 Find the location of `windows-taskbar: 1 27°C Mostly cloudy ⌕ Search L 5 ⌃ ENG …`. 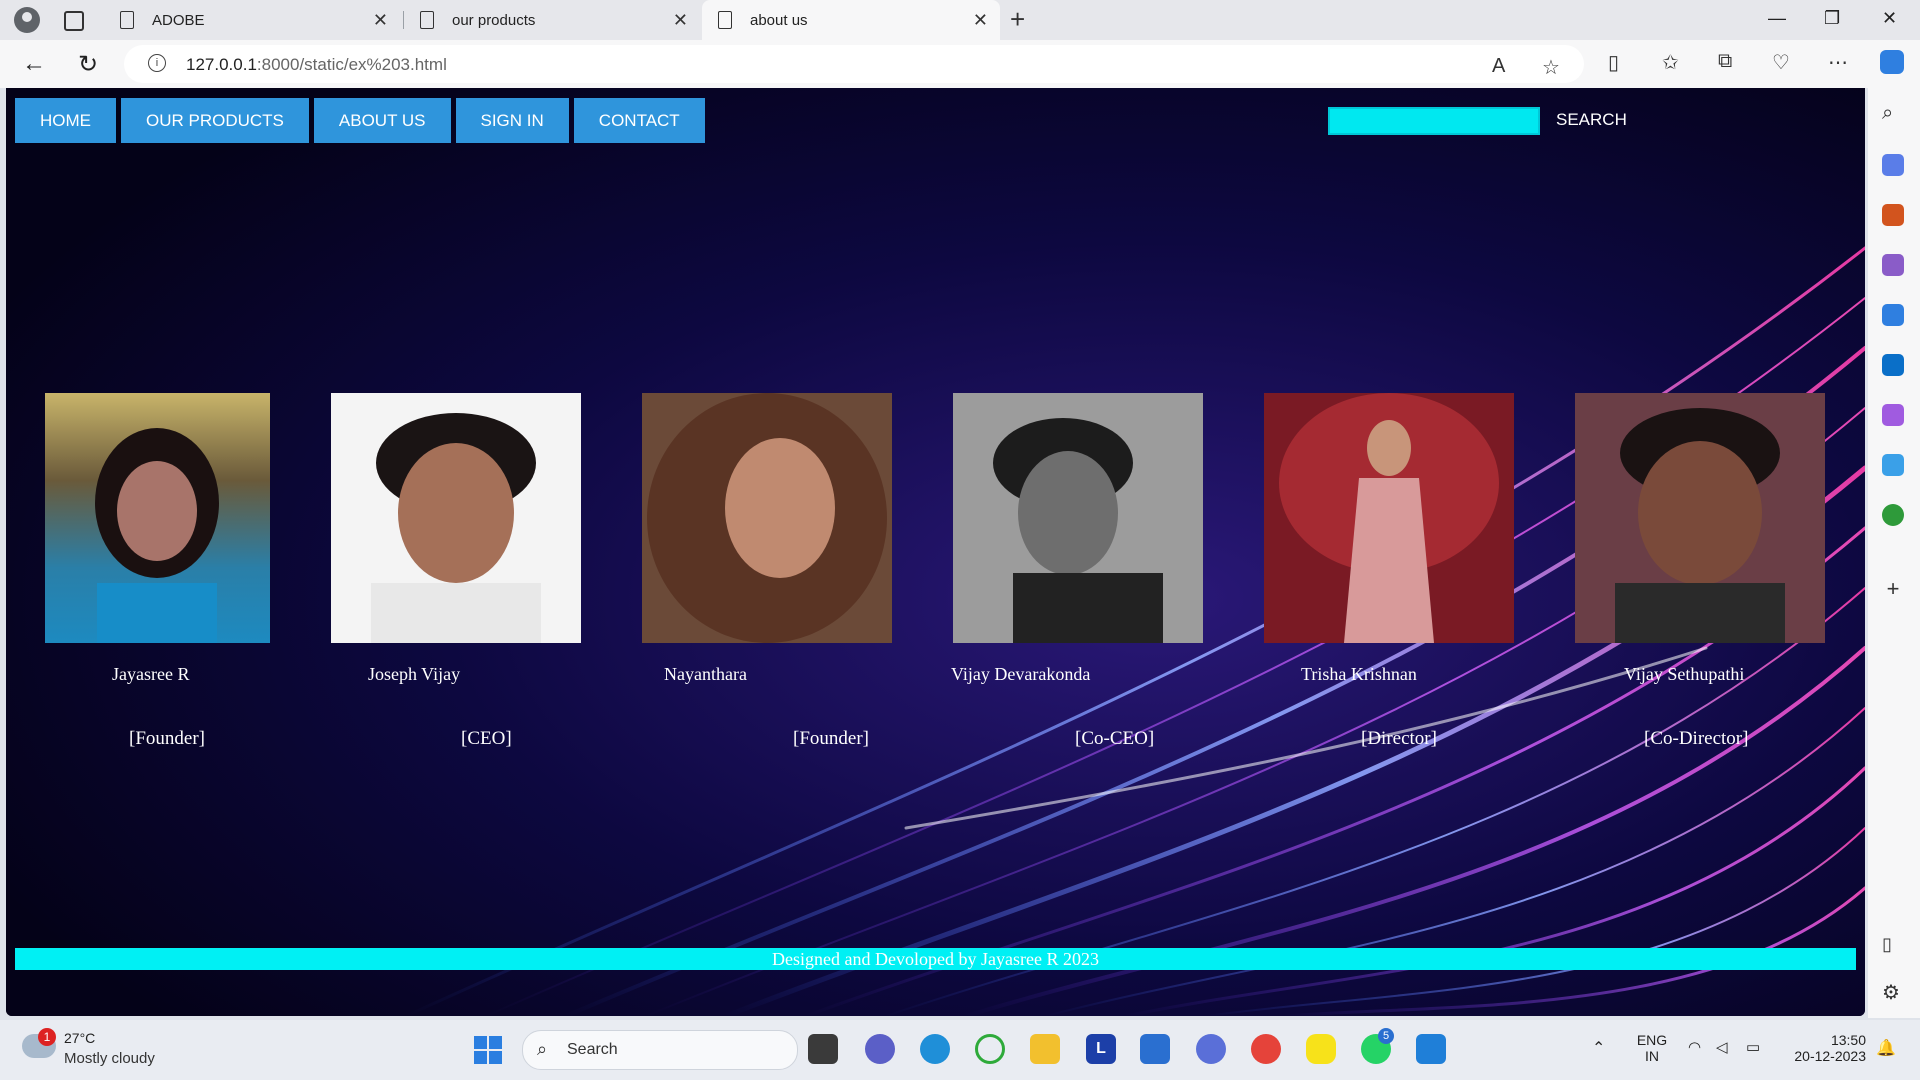

windows-taskbar: 1 27°C Mostly cloudy ⌕ Search L 5 ⌃ ENG … is located at coordinates (960, 1050).